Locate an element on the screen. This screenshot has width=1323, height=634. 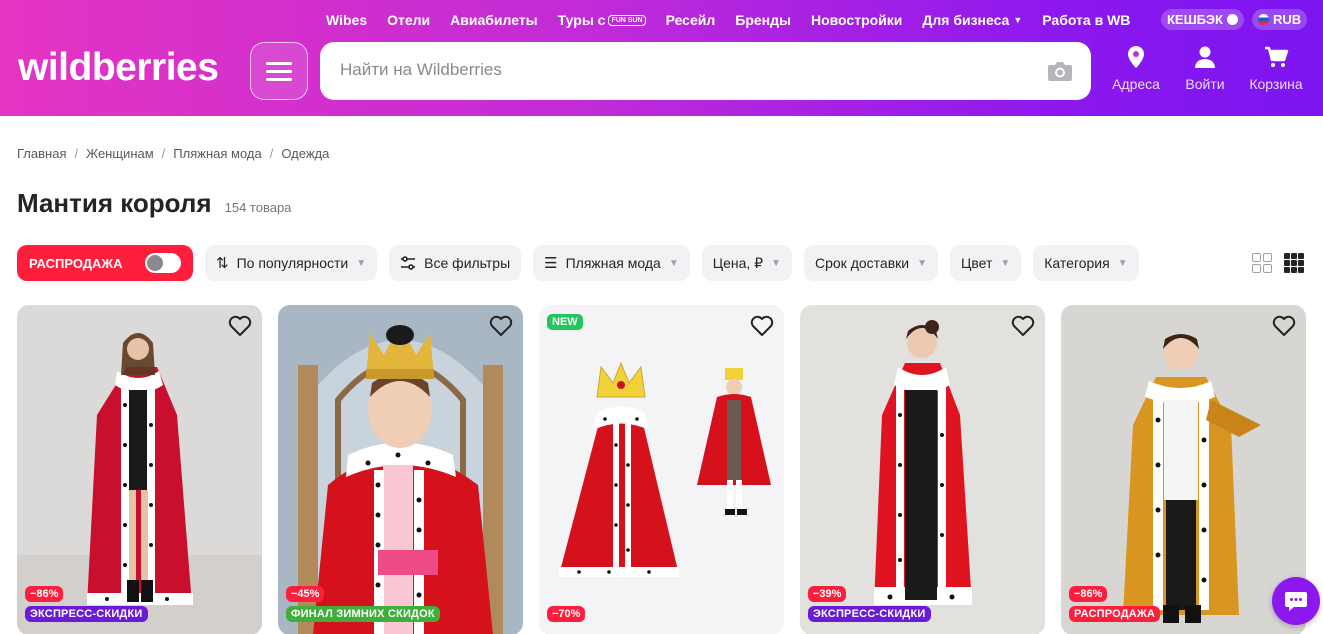
sale-toggle: РАСПРОДАЖА is located at coordinates (105, 263).